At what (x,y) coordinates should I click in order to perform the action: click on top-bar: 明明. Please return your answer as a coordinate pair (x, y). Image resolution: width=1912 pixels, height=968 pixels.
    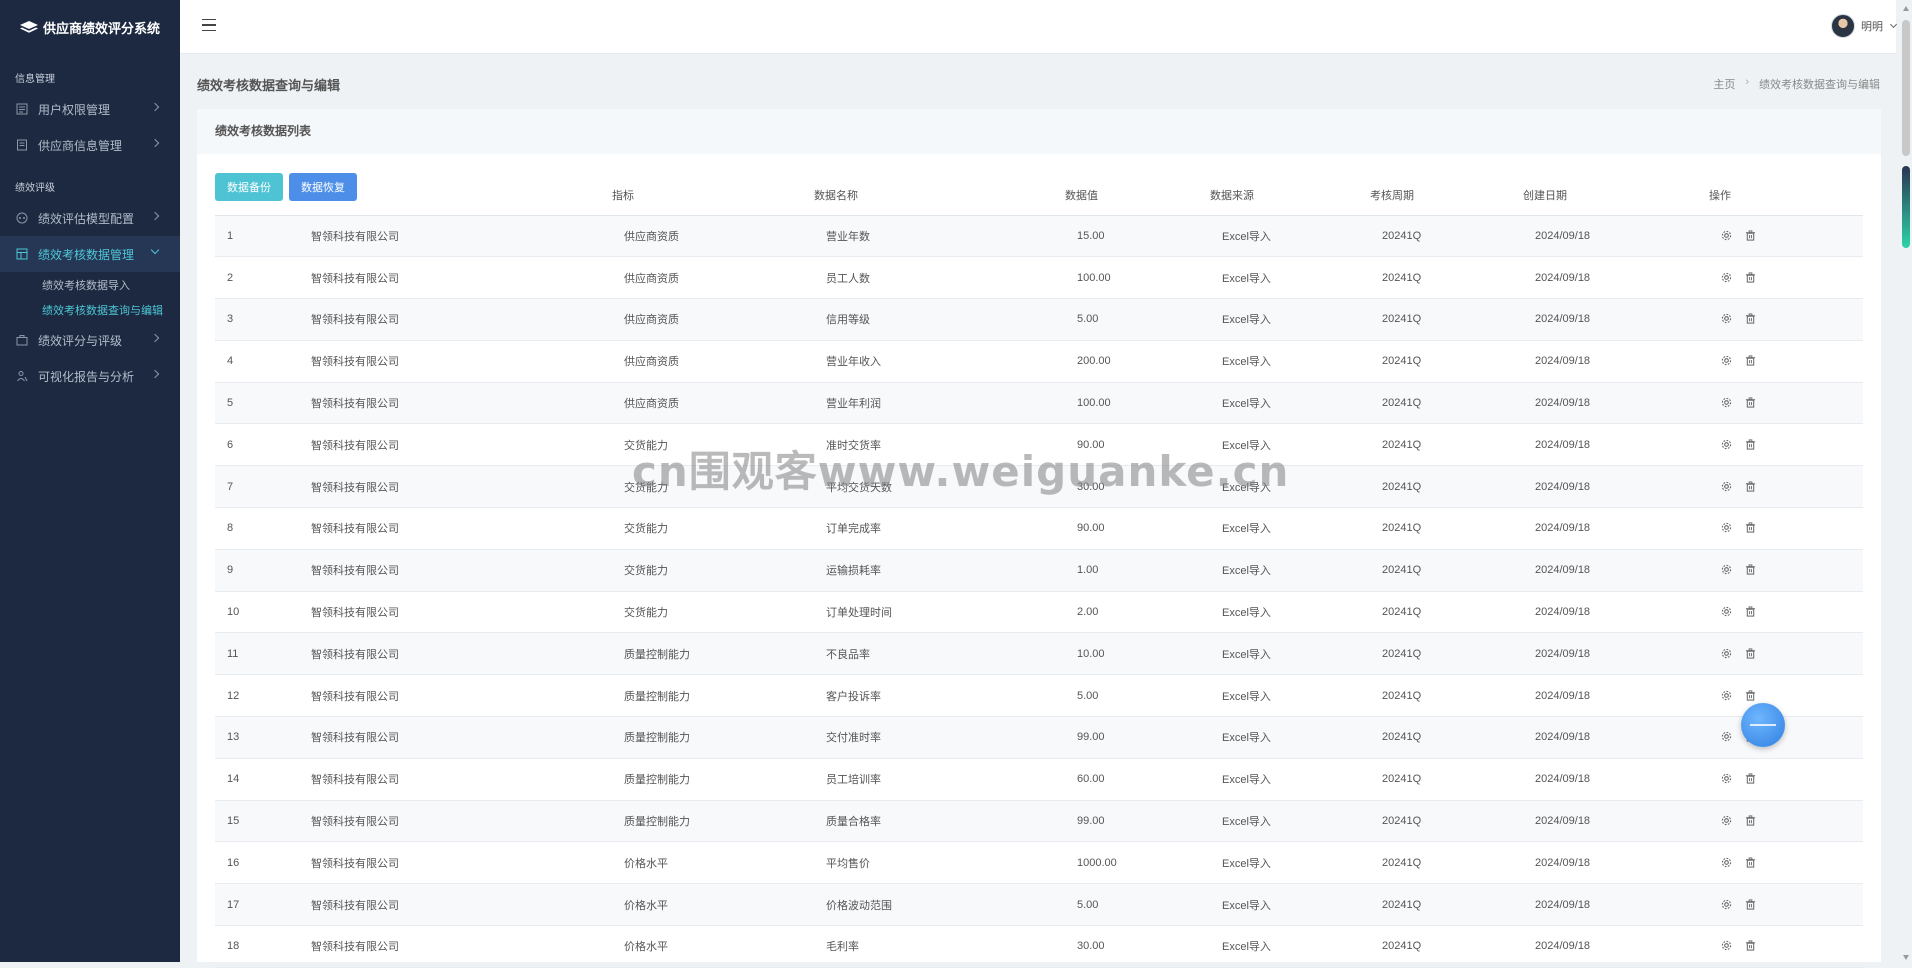
    Looking at the image, I should click on (1039, 27).